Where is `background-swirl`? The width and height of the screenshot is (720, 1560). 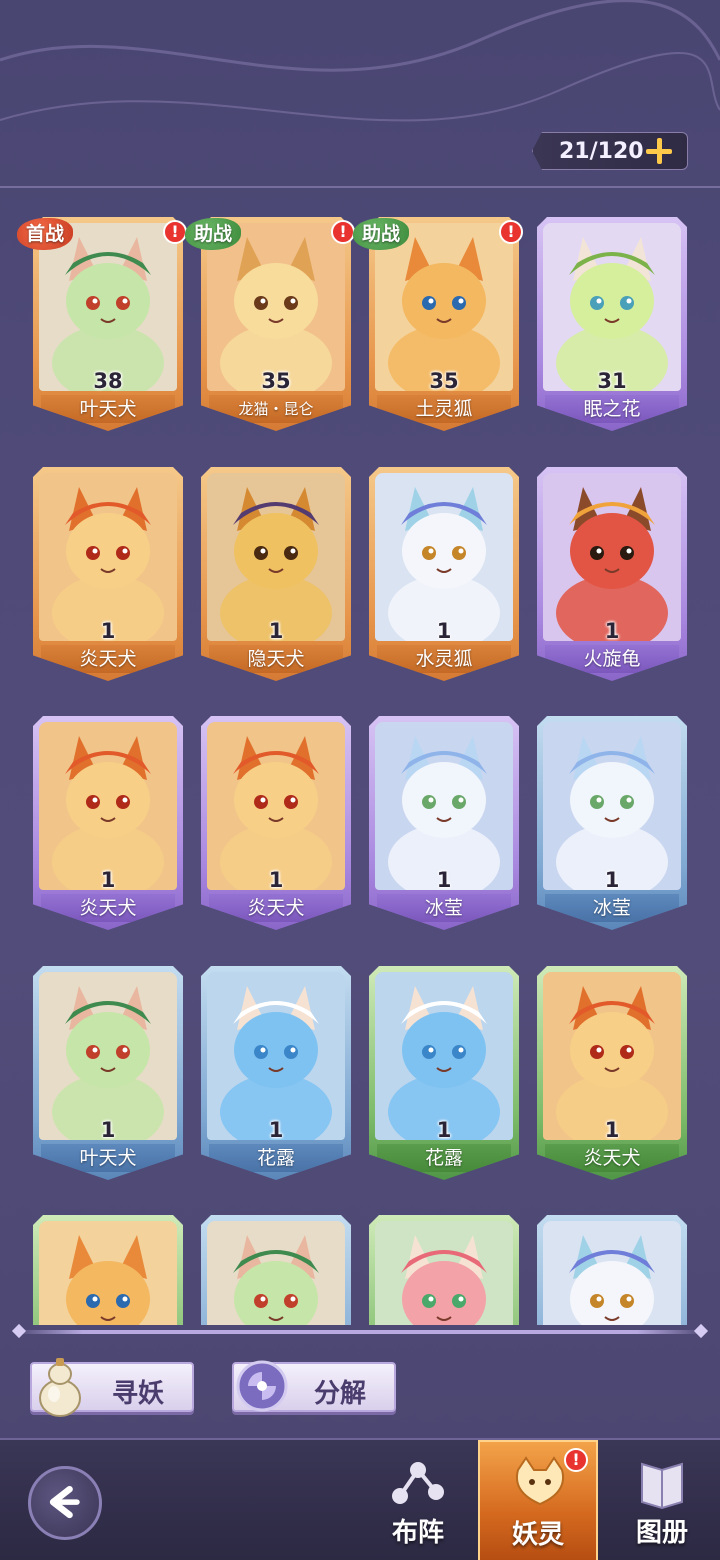 background-swirl is located at coordinates (360, 61).